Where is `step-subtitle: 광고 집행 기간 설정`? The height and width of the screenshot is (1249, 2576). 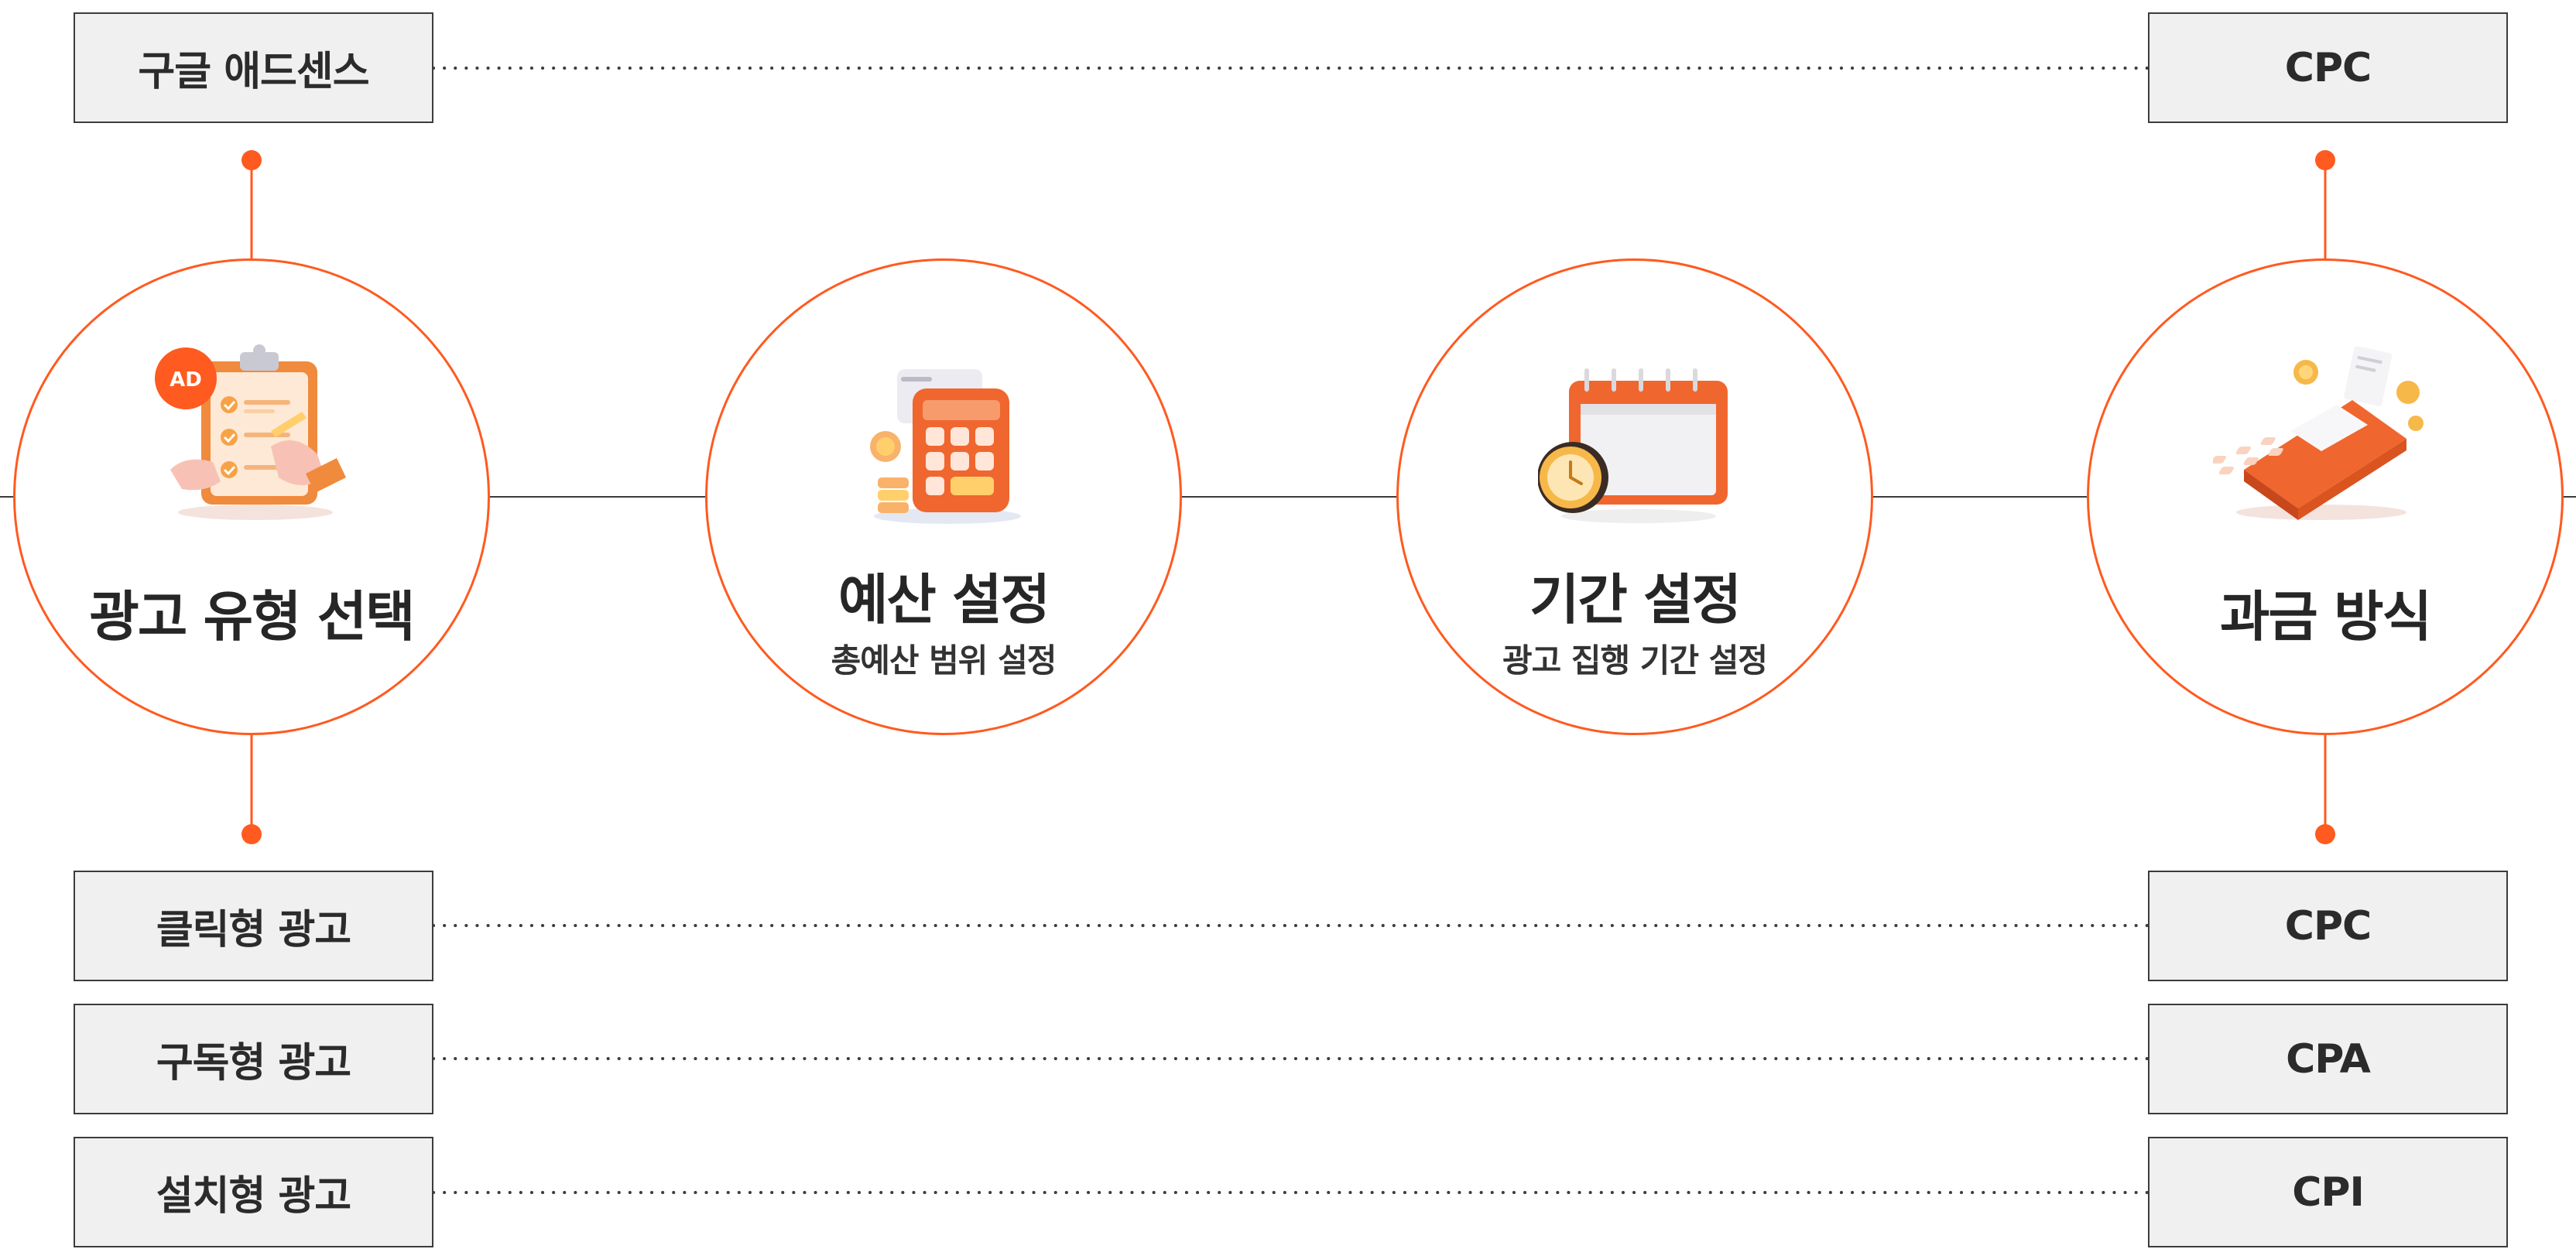 step-subtitle: 광고 집행 기간 설정 is located at coordinates (1635, 660).